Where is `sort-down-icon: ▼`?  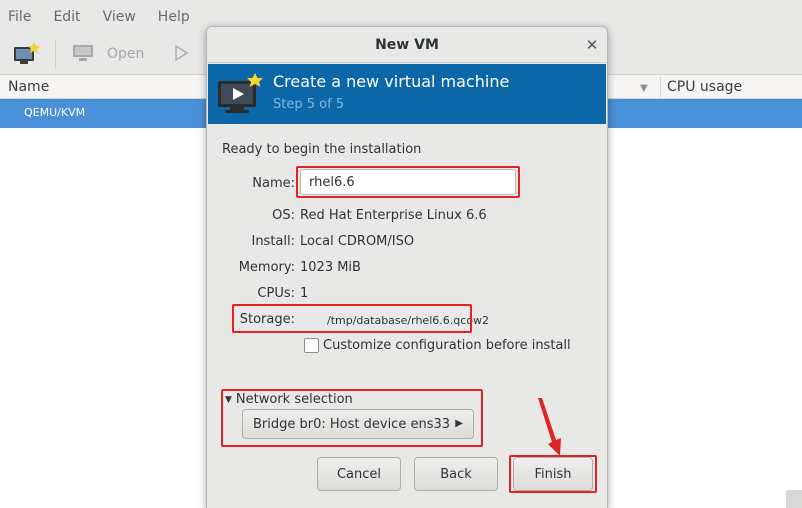
sort-down-icon: ▼ is located at coordinates (644, 88).